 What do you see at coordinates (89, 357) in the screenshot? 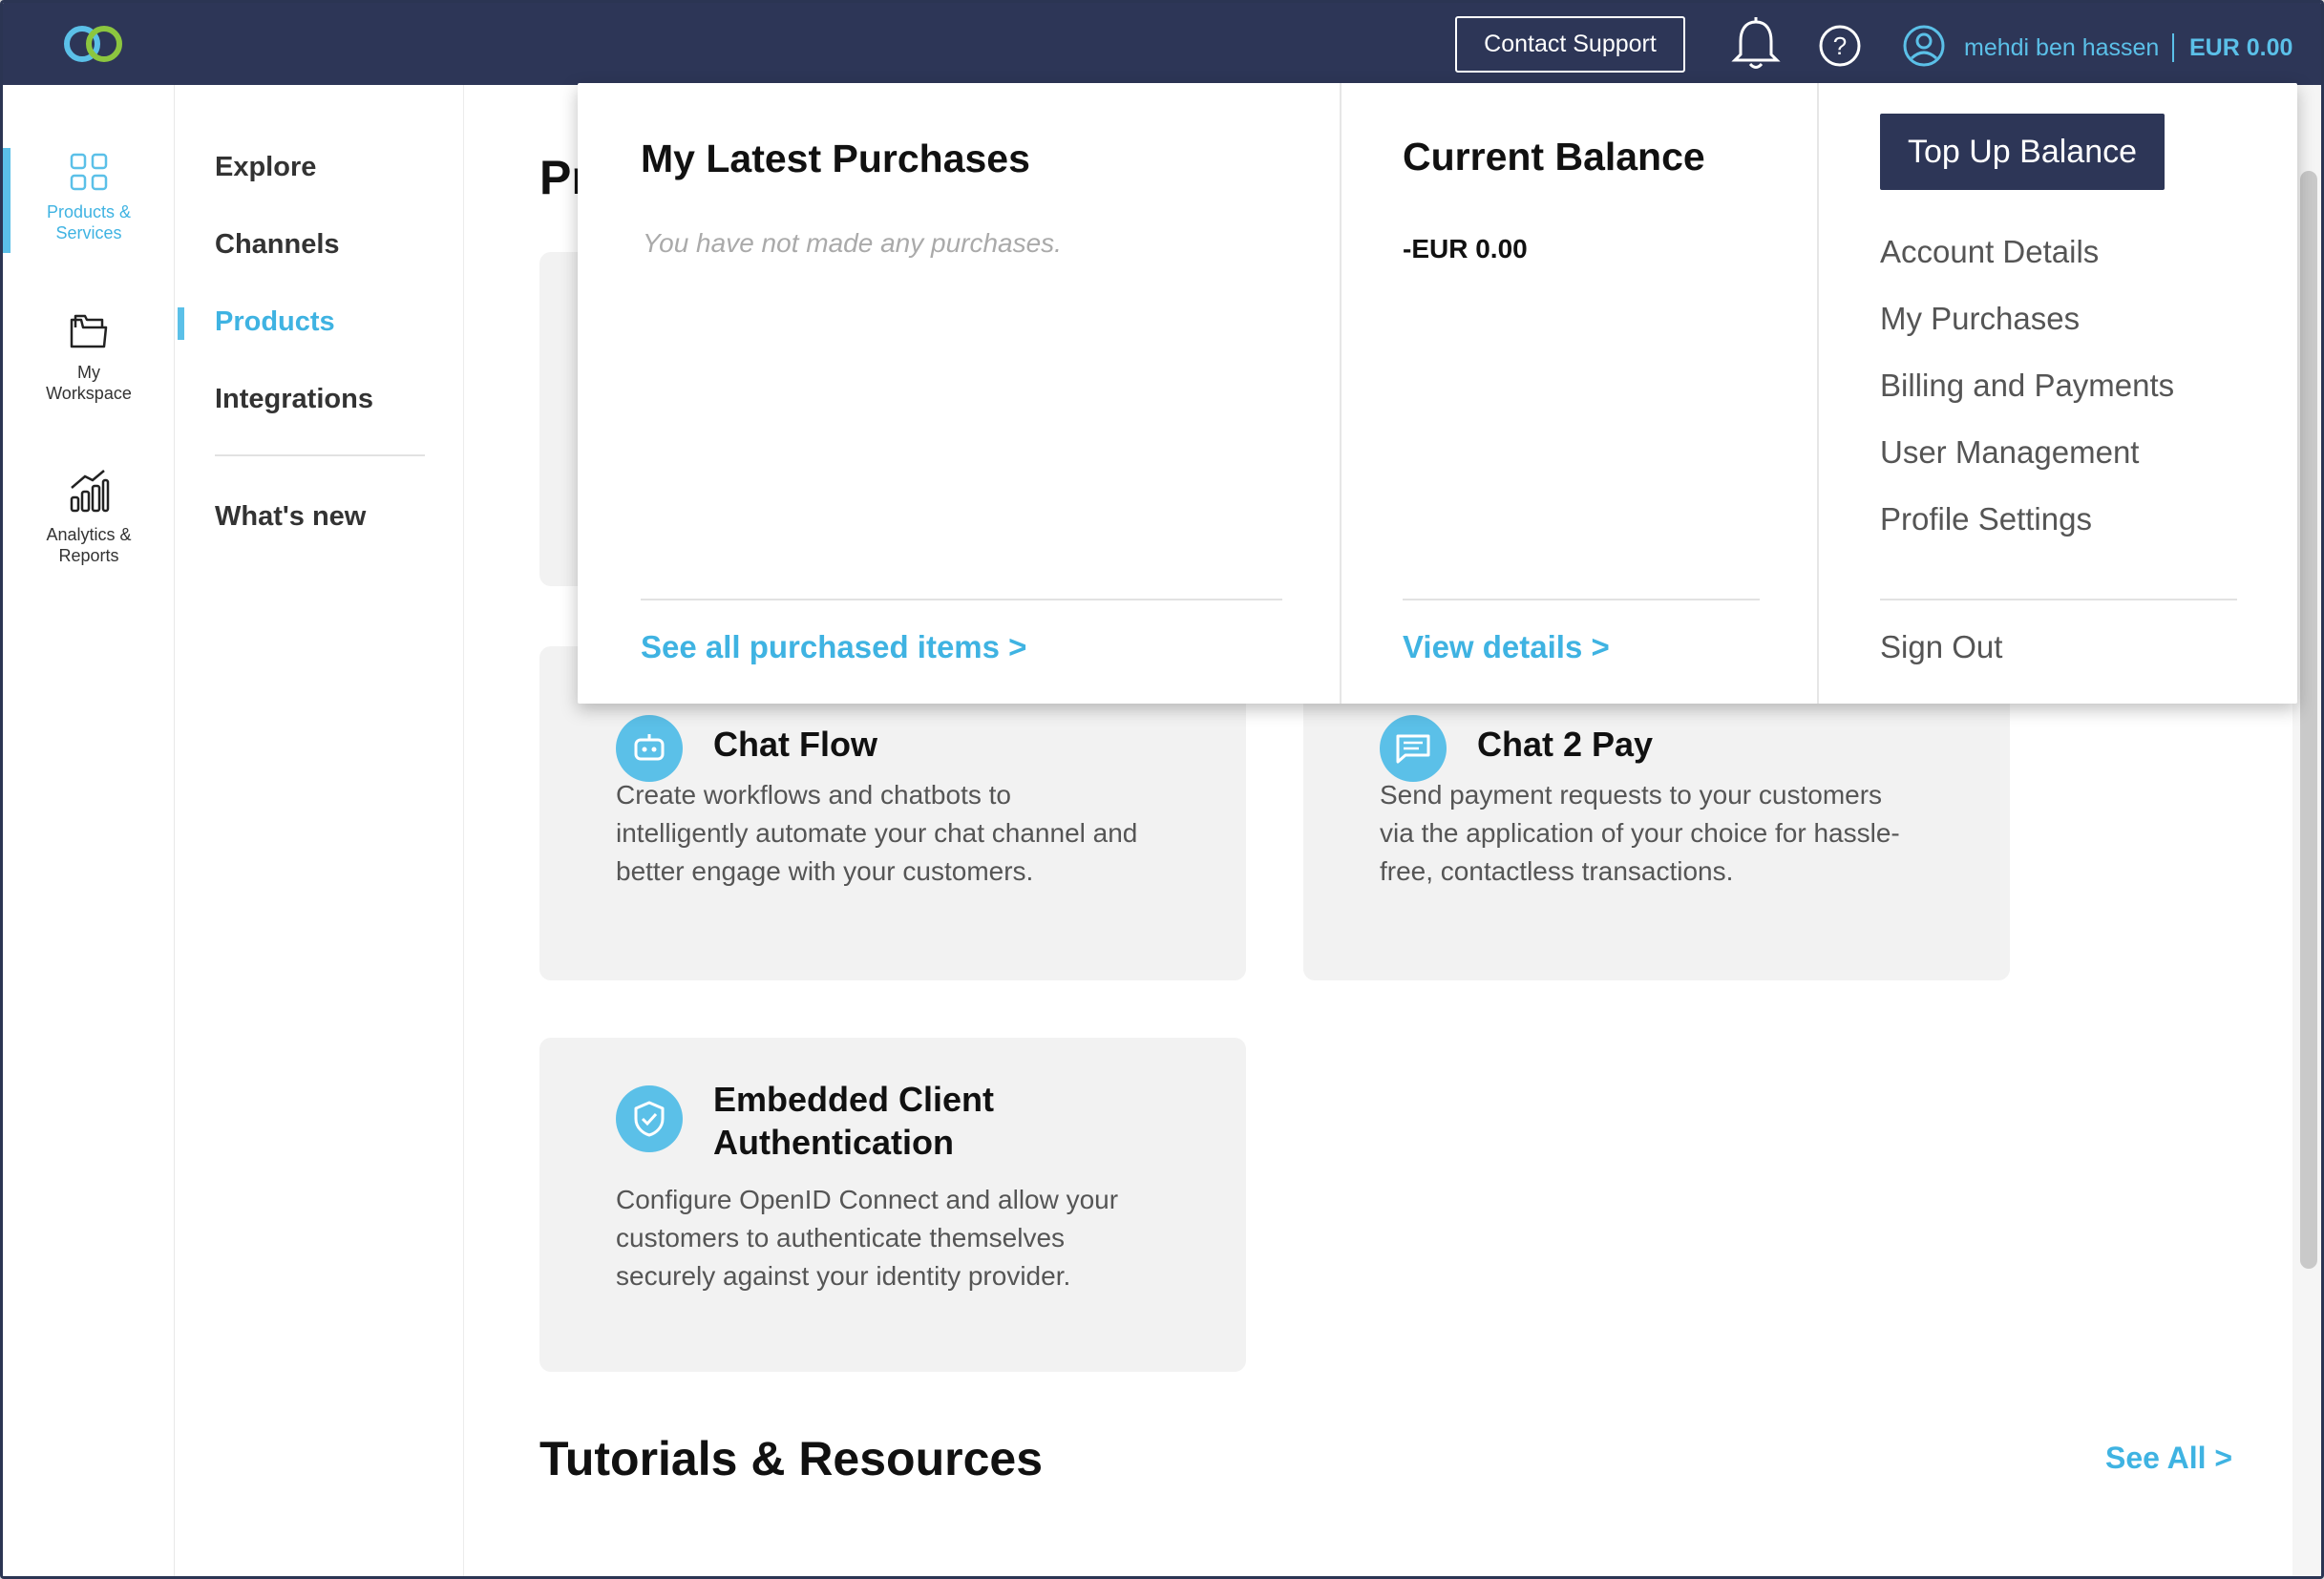
I see `rail-item-my-workspace: My Workspace` at bounding box center [89, 357].